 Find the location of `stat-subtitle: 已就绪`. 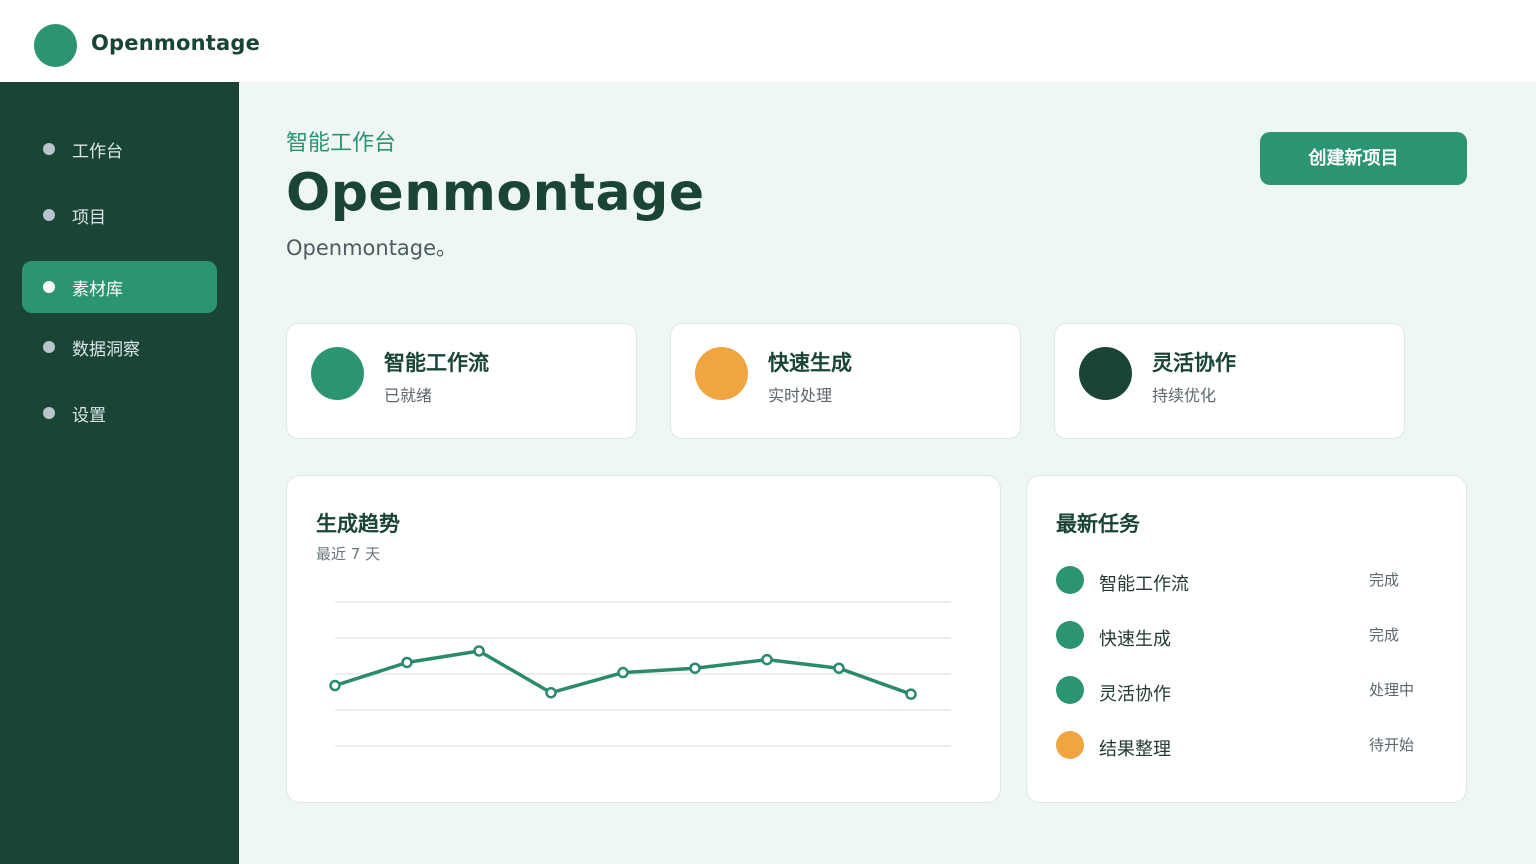

stat-subtitle: 已就绪 is located at coordinates (408, 395).